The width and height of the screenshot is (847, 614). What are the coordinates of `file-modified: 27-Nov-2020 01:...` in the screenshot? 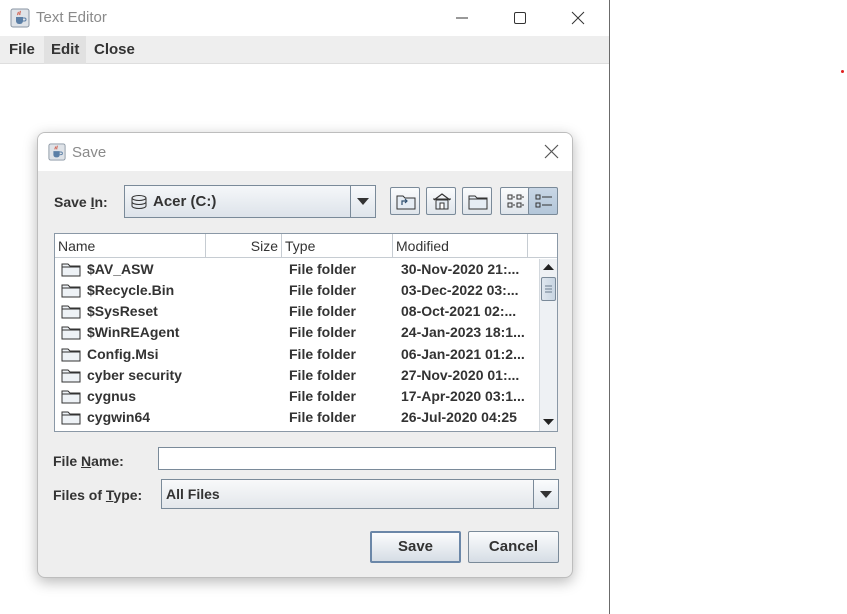 It's located at (460, 375).